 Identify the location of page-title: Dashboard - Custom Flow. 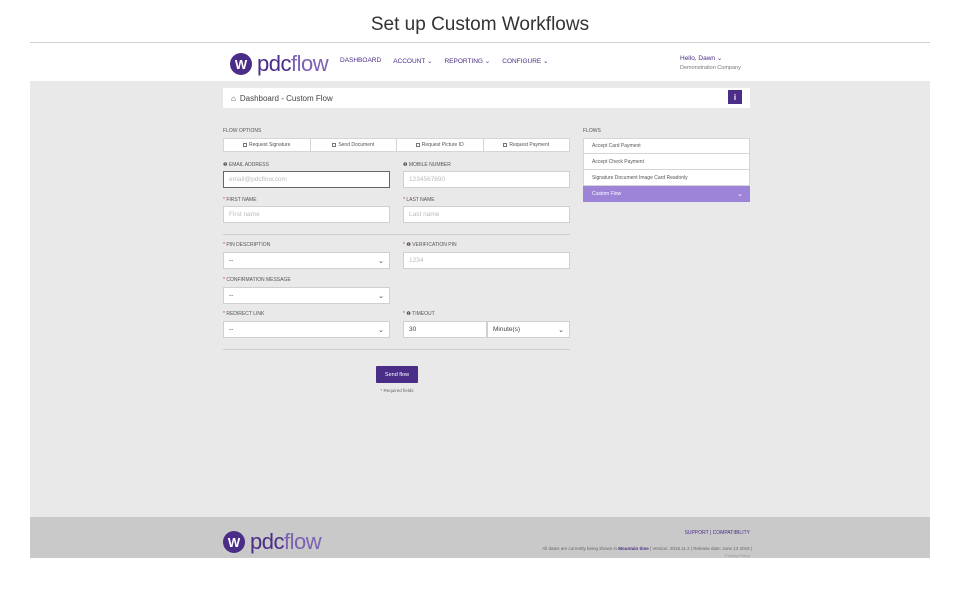
(286, 98).